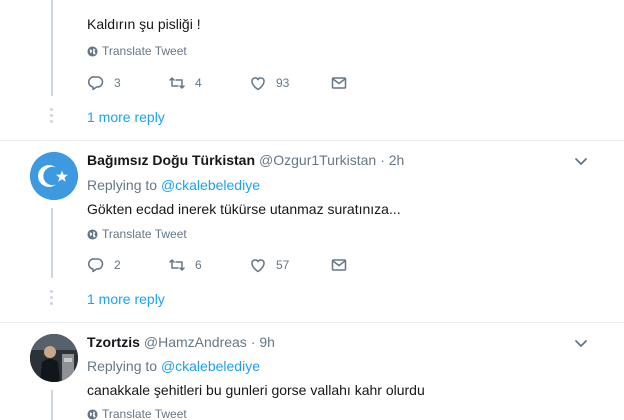 The height and width of the screenshot is (420, 624). I want to click on reply-count: 3, so click(117, 83).